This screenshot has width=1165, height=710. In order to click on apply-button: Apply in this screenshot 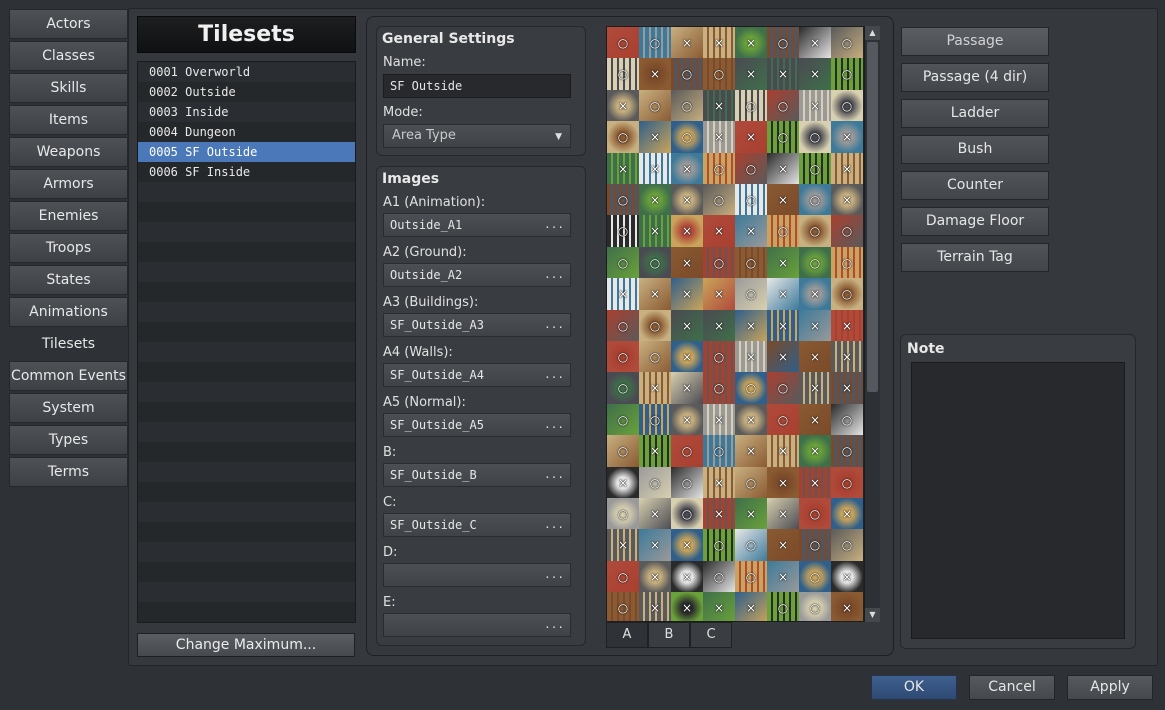, I will do `click(1110, 687)`.